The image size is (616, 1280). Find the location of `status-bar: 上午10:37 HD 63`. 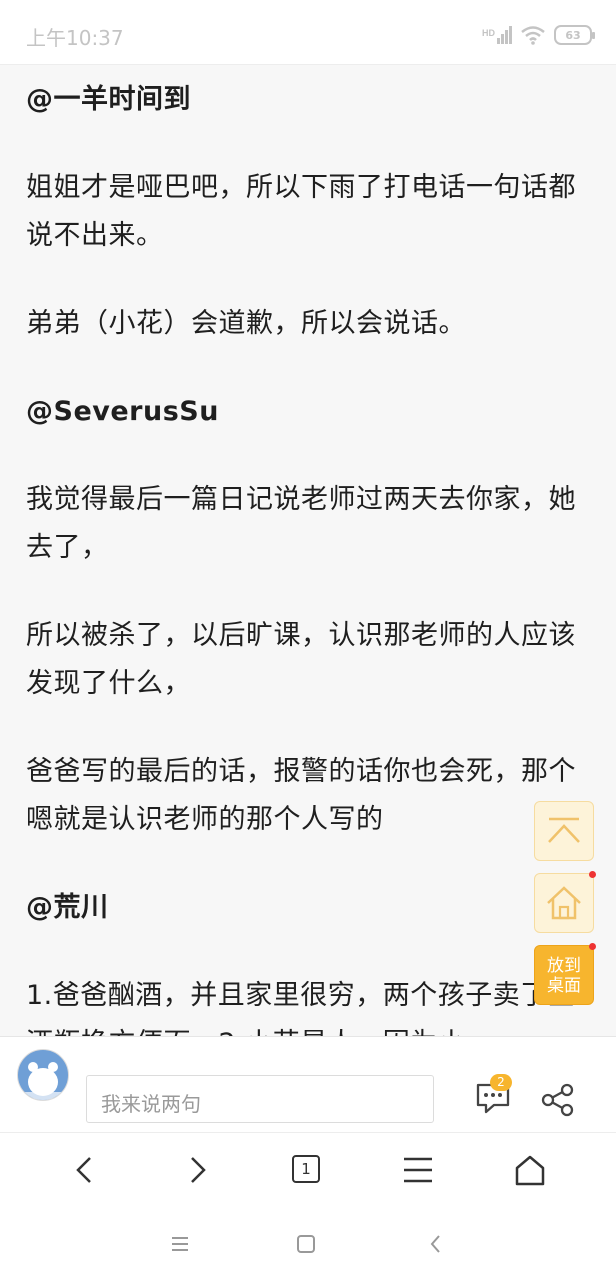

status-bar: 上午10:37 HD 63 is located at coordinates (308, 32).